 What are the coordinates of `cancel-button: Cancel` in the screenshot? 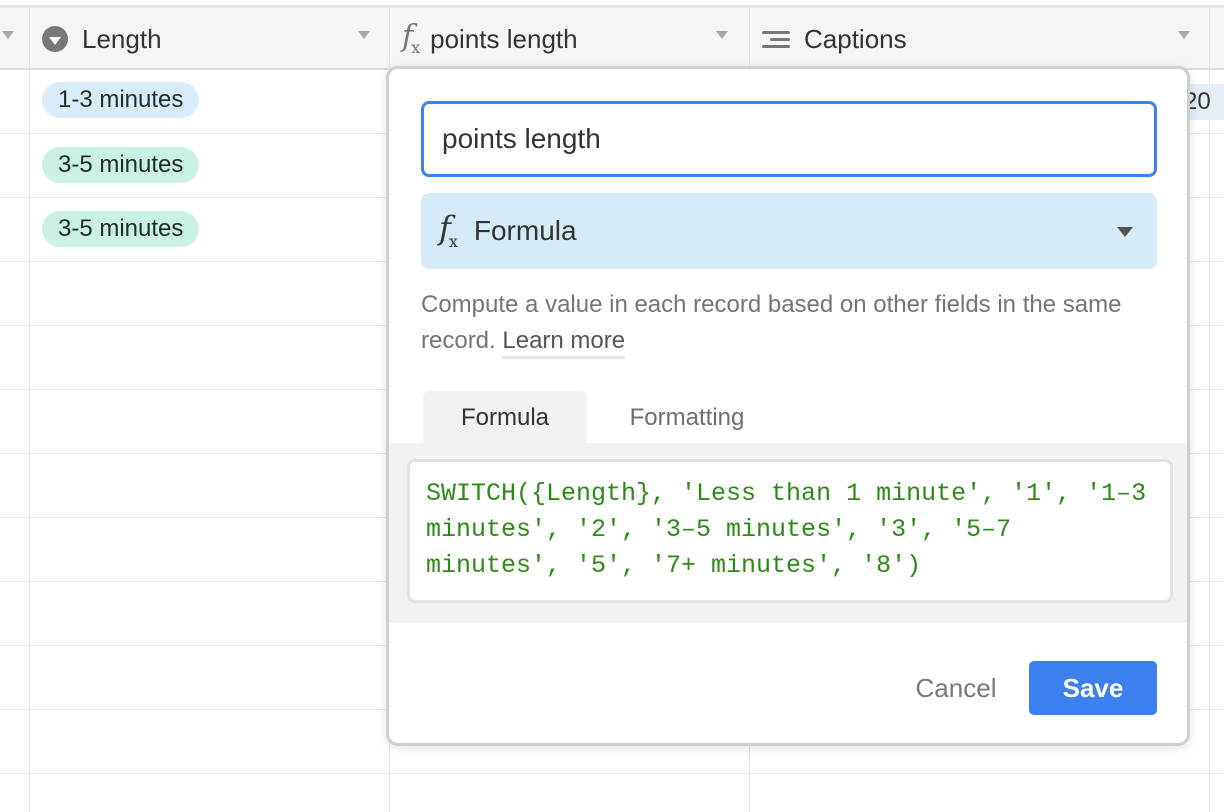 It's located at (956, 688).